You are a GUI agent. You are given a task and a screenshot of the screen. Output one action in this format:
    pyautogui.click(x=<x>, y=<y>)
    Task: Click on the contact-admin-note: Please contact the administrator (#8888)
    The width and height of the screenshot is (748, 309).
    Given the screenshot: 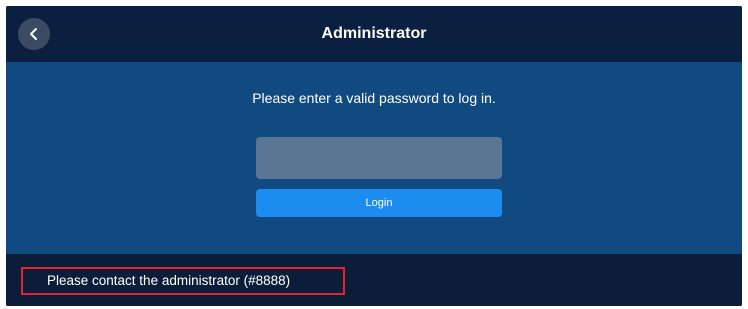 What is the action you would take?
    pyautogui.click(x=183, y=281)
    